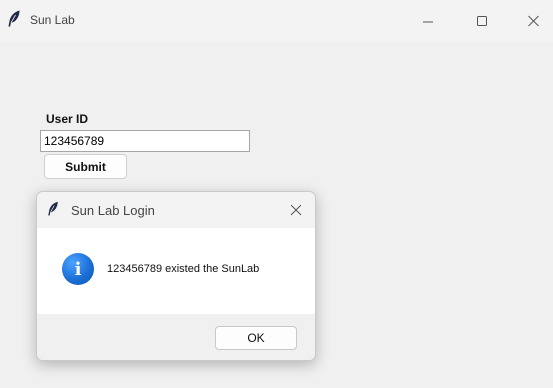 Image resolution: width=553 pixels, height=388 pixels. What do you see at coordinates (176, 337) in the screenshot?
I see `dialog-footer: OK` at bounding box center [176, 337].